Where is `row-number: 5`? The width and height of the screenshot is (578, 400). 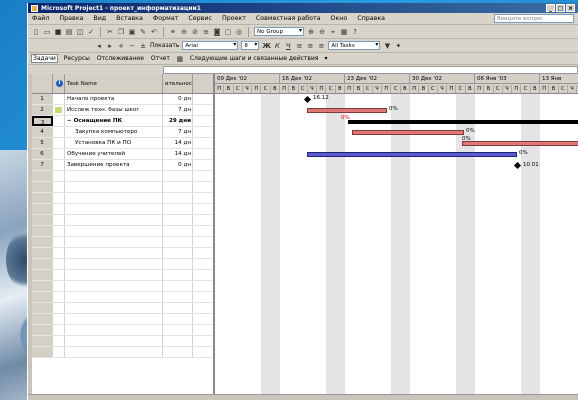
row-number: 5 is located at coordinates (42, 143).